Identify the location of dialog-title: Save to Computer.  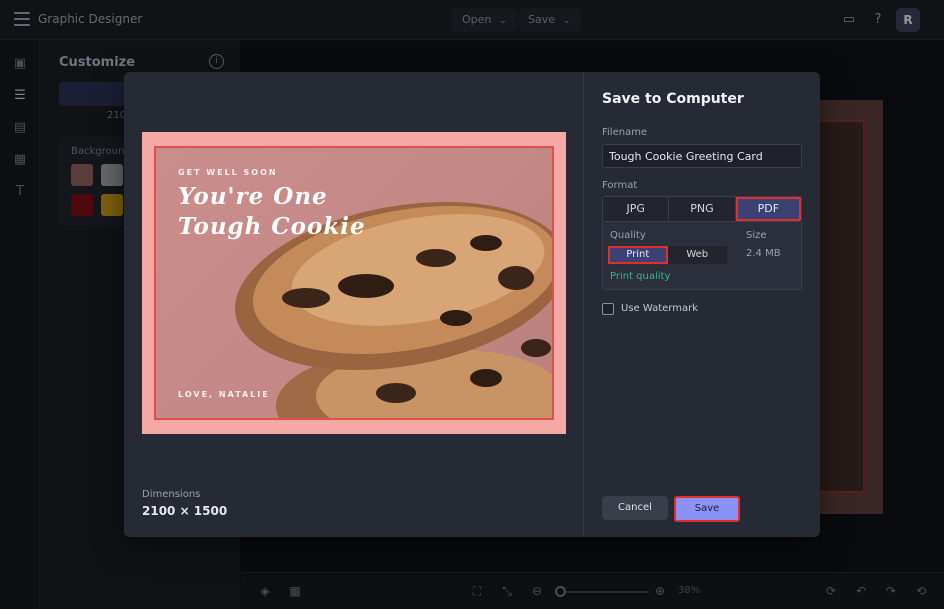
(673, 99).